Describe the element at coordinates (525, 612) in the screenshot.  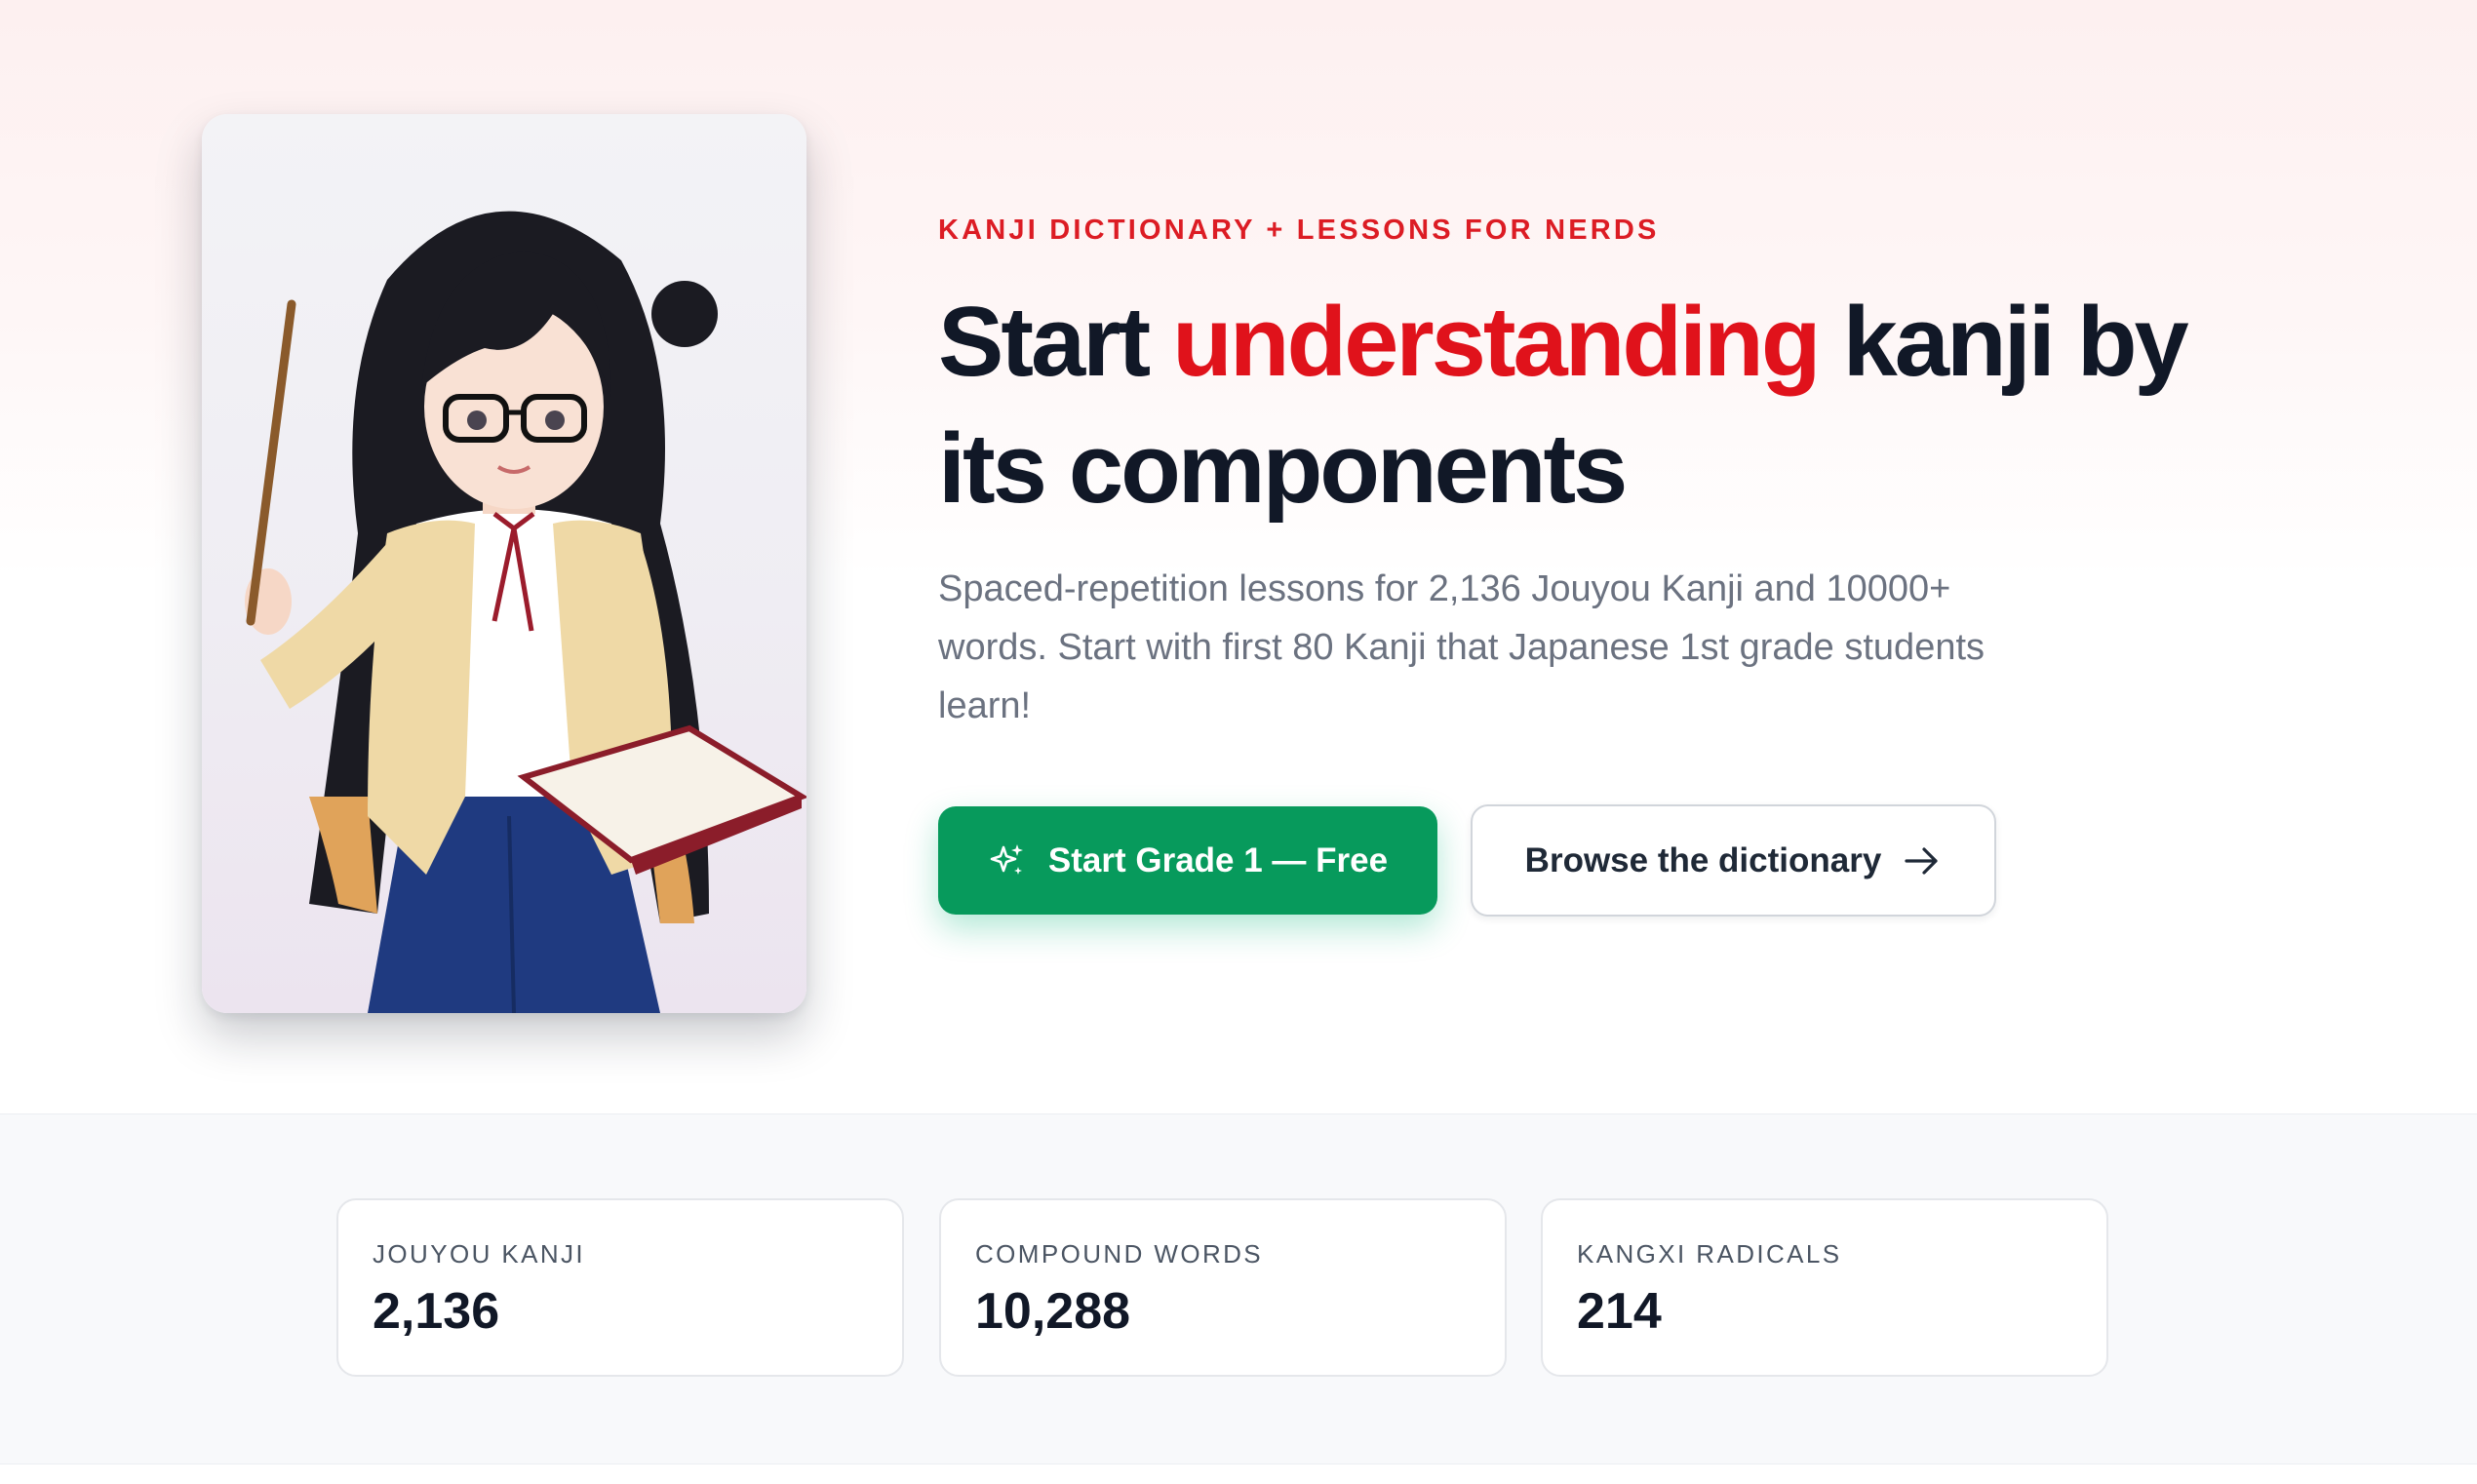
I see `anime-teacher-illustration` at that location.